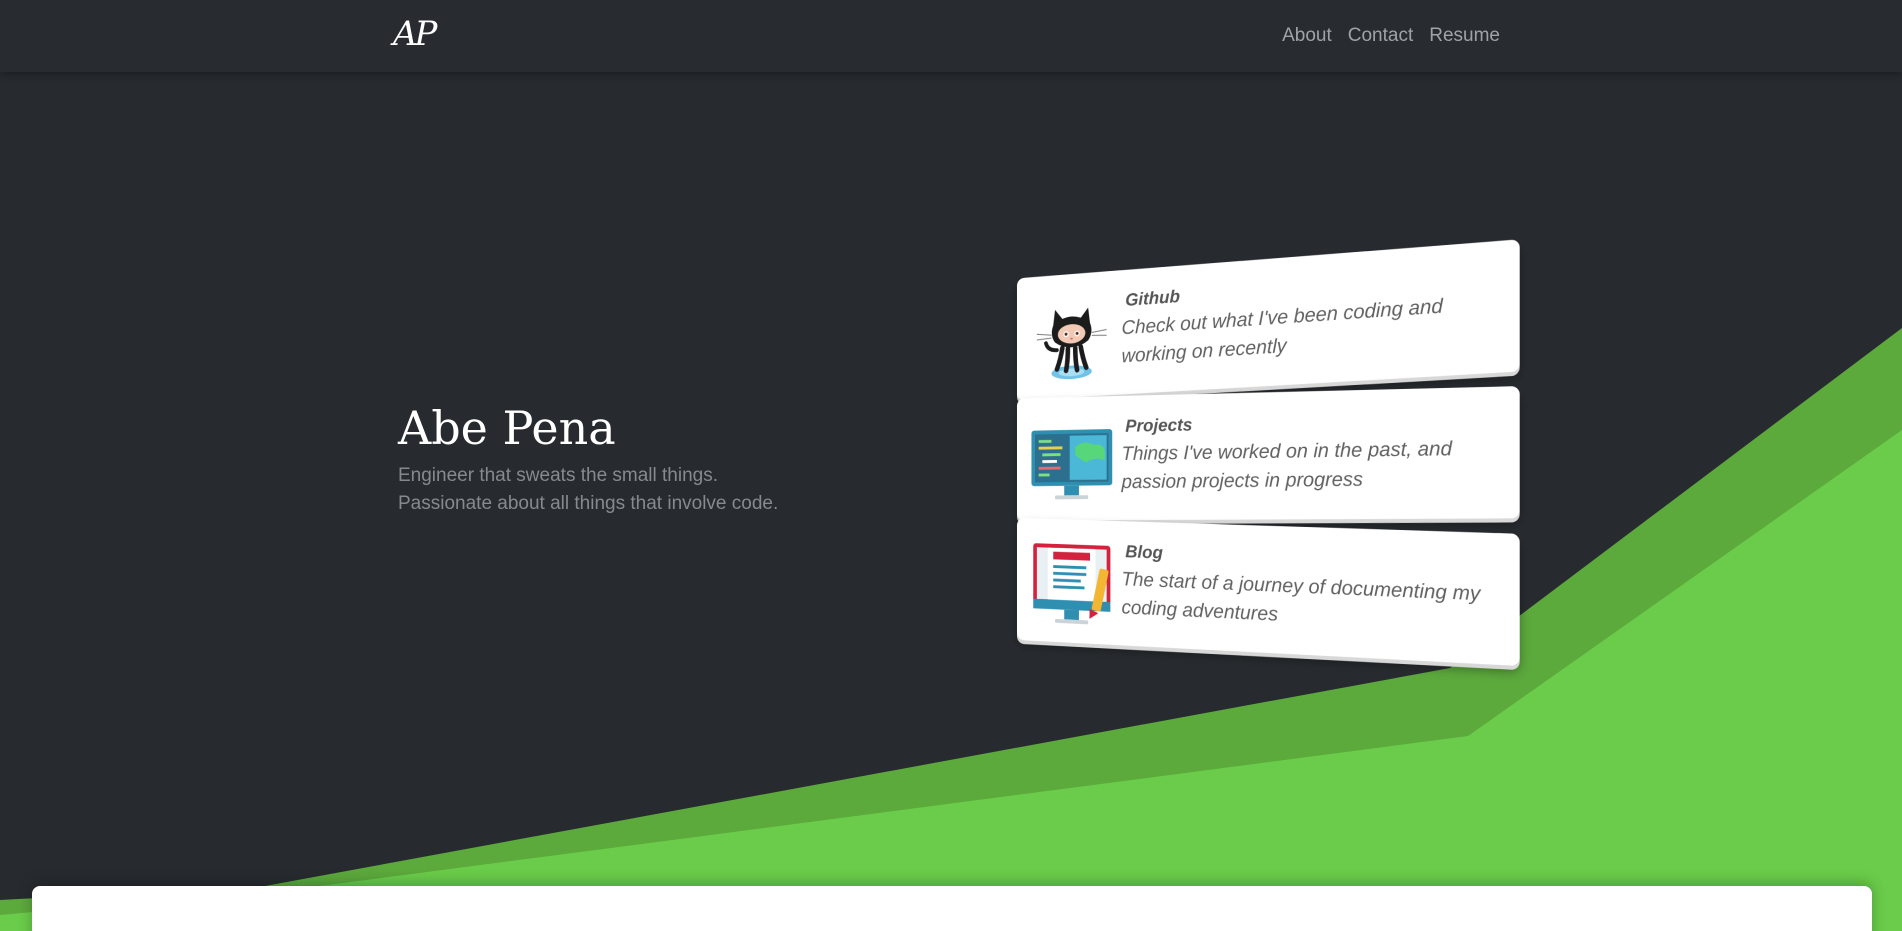 The height and width of the screenshot is (931, 1902). What do you see at coordinates (1464, 36) in the screenshot?
I see `nav-link-resume: Resume` at bounding box center [1464, 36].